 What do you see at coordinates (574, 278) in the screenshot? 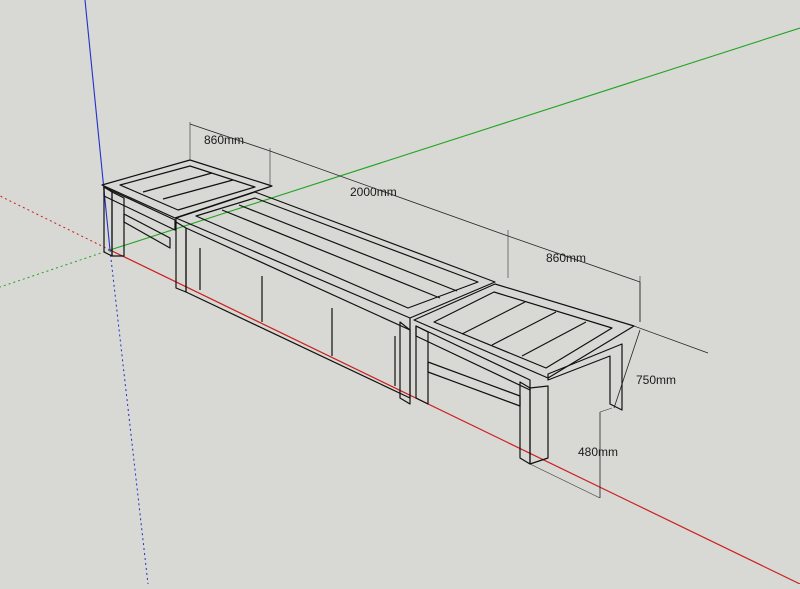
I see `dimension-right-width: 860mm` at bounding box center [574, 278].